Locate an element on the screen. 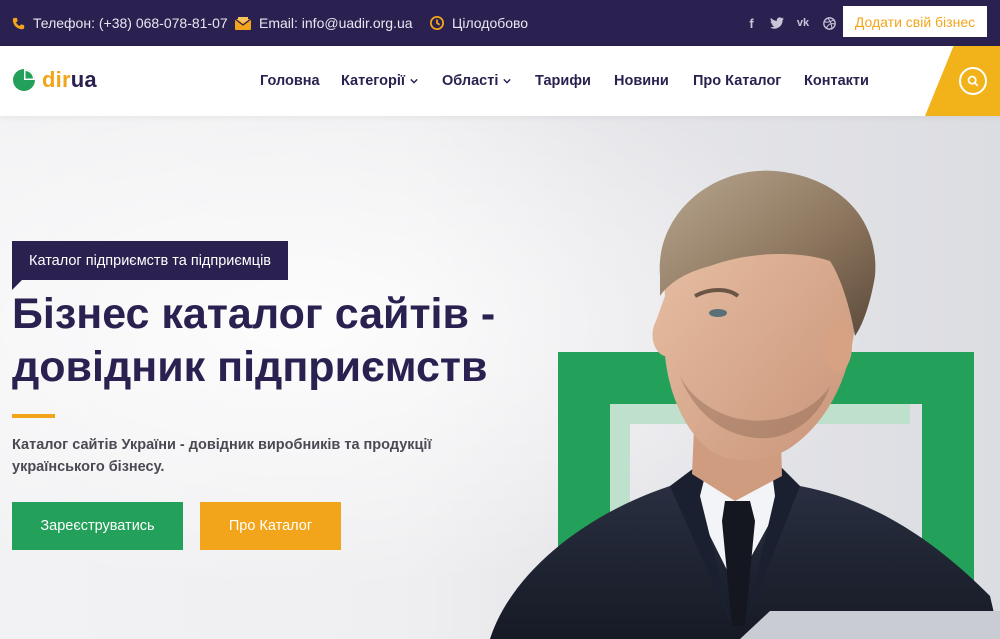 This screenshot has width=1000, height=639. logo-text: dirua is located at coordinates (69, 79).